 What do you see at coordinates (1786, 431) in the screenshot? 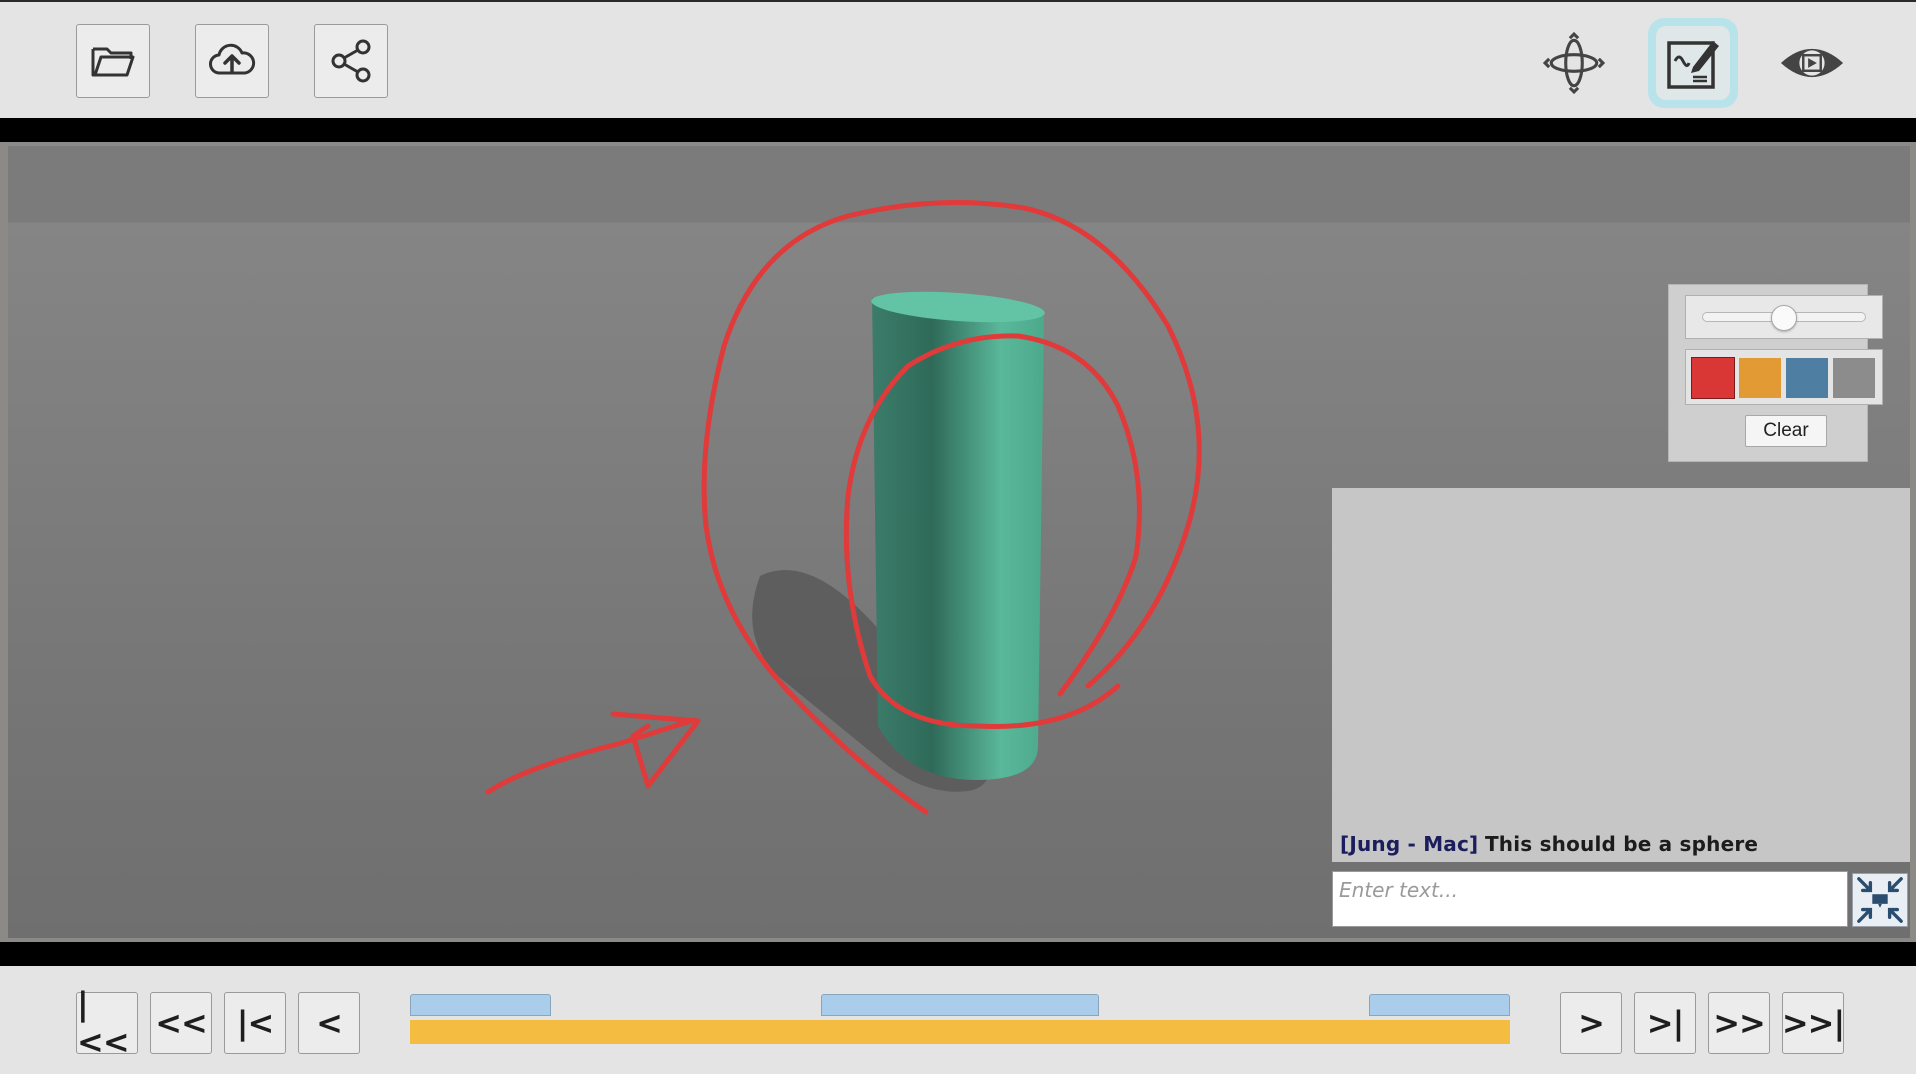
I see `clear-button: Clear` at bounding box center [1786, 431].